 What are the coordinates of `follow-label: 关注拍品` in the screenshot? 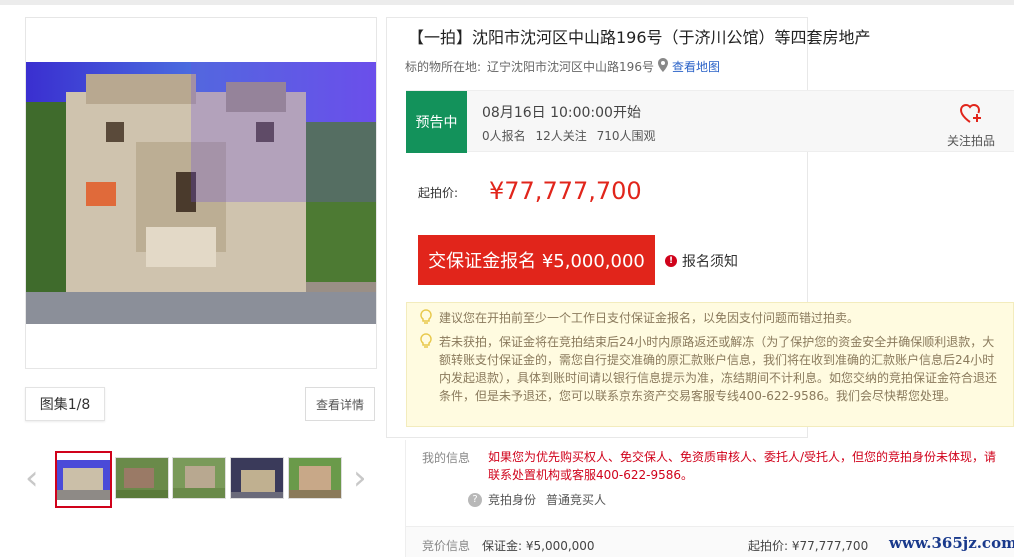 It's located at (970, 141).